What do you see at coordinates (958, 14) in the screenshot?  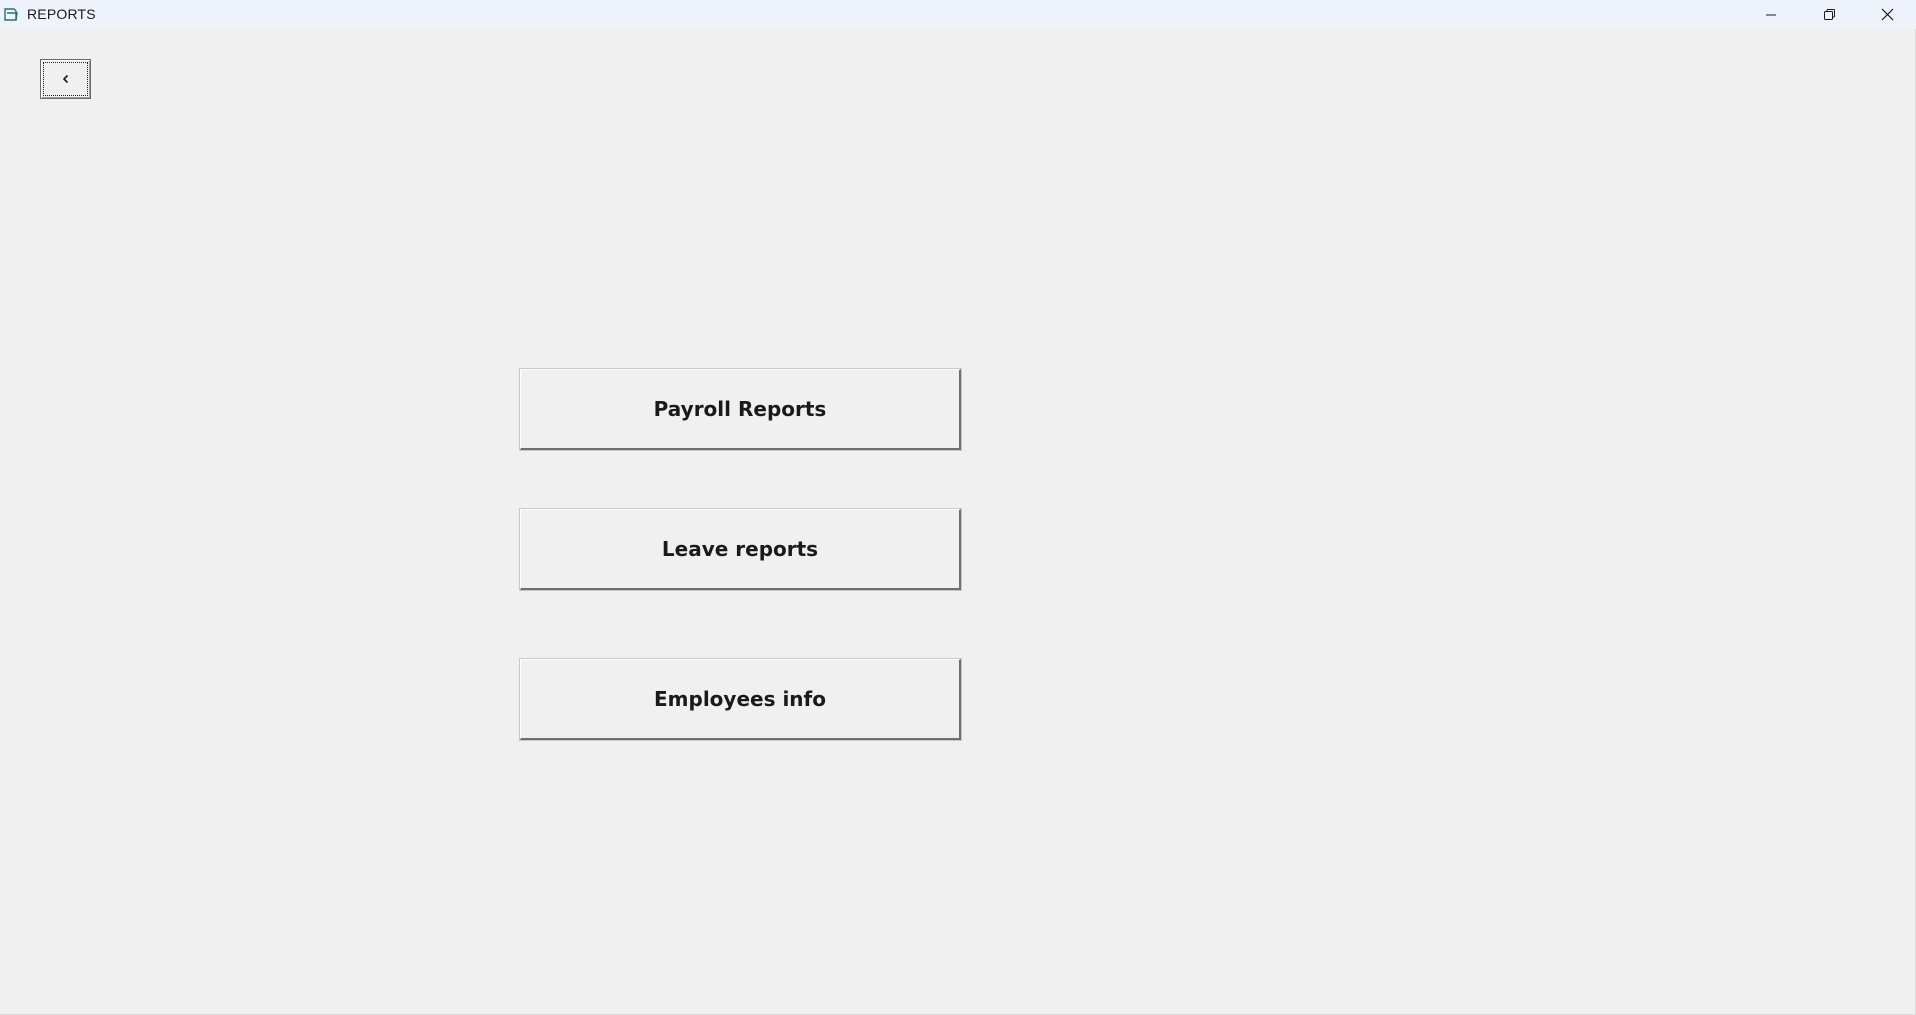 I see `title-bar: REPORTS` at bounding box center [958, 14].